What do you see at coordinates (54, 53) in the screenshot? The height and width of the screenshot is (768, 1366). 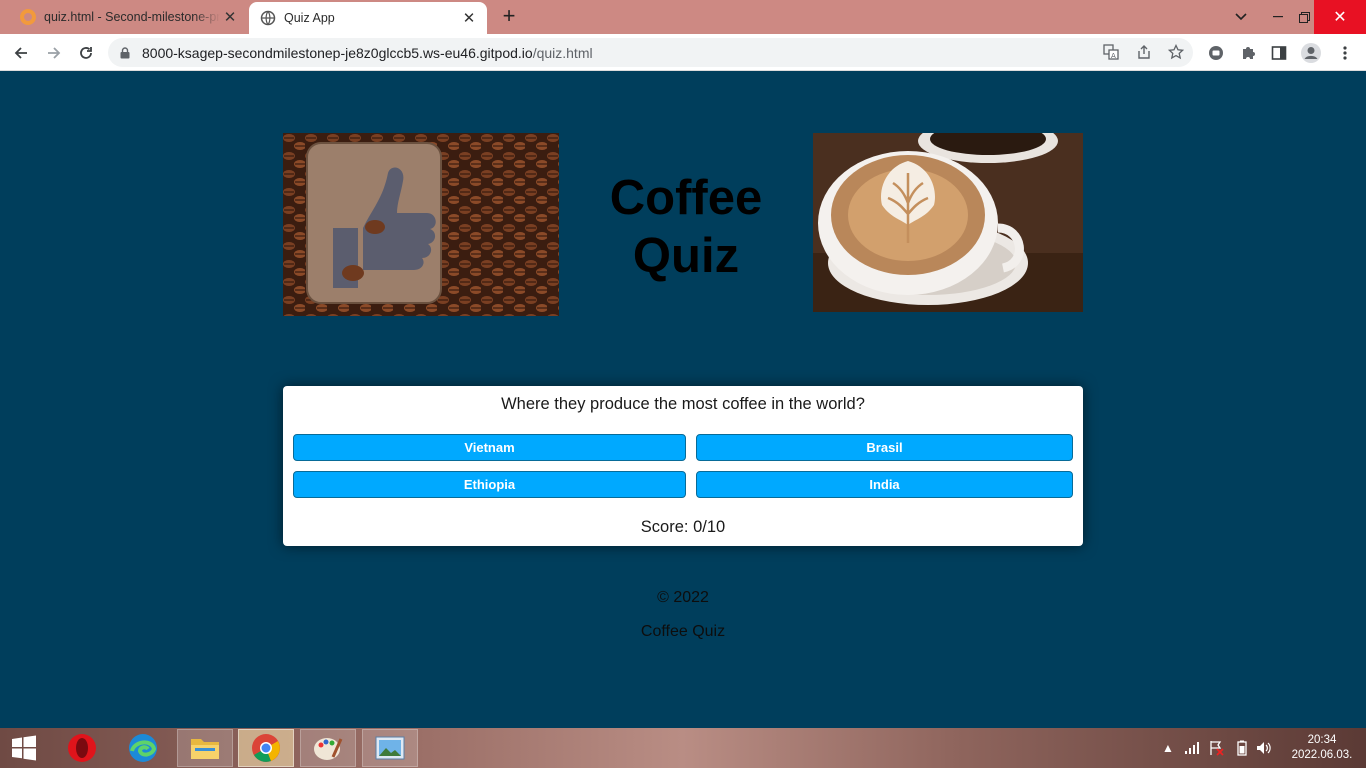 I see `forward-arrow-icon` at bounding box center [54, 53].